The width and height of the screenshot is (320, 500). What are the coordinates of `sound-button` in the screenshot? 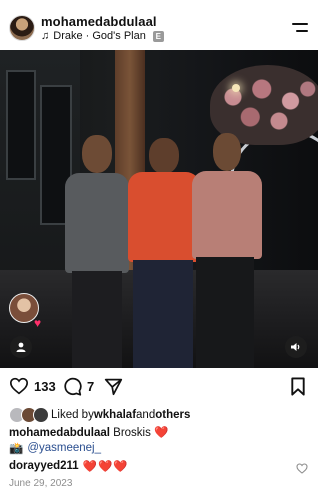 It's located at (296, 347).